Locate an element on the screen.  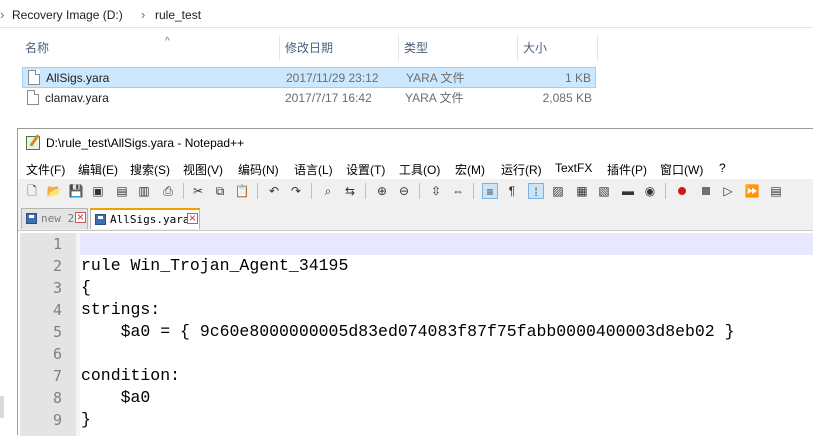
code-line: condition: is located at coordinates (130, 376).